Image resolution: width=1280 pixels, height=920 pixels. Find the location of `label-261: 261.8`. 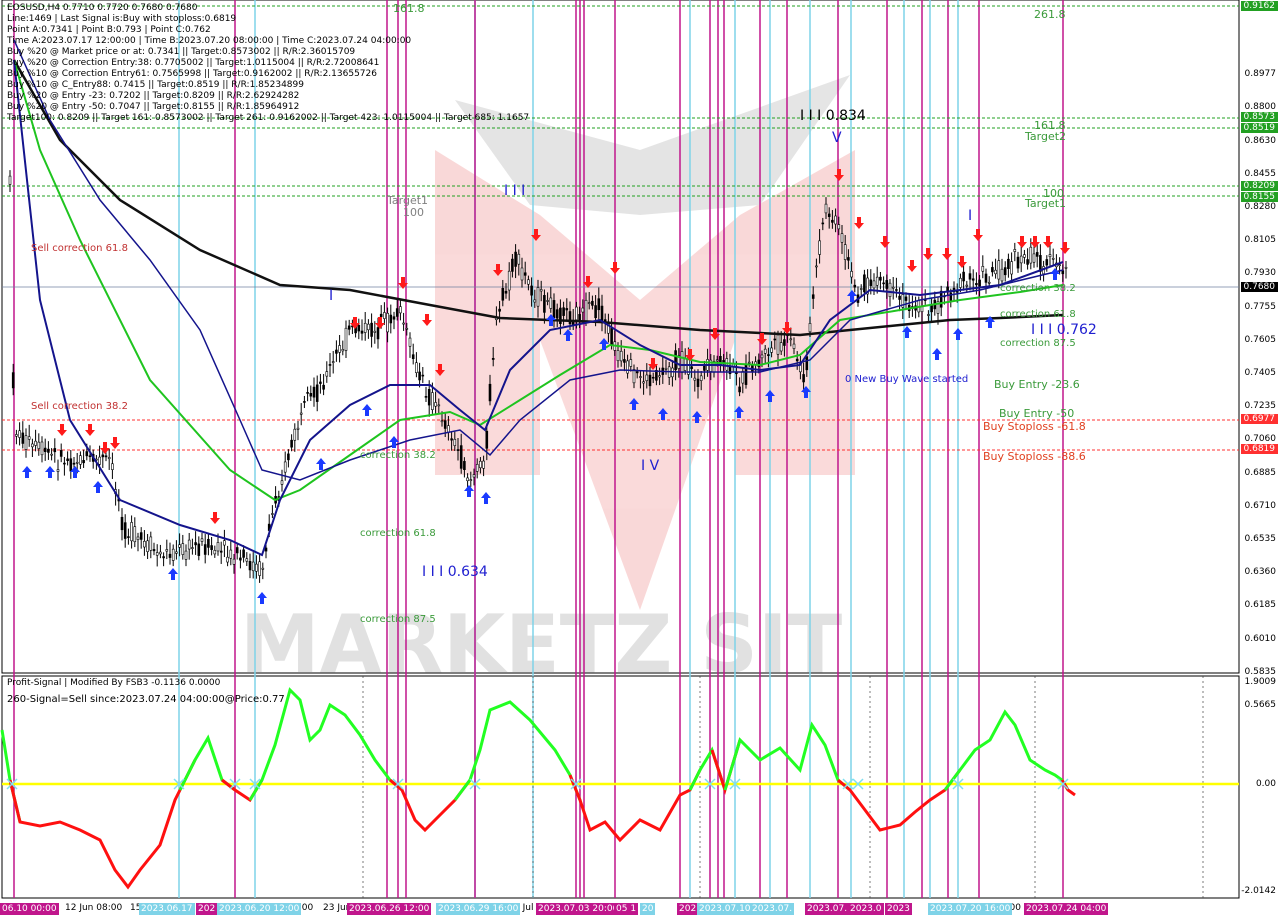

label-261: 261.8 is located at coordinates (1050, 14).